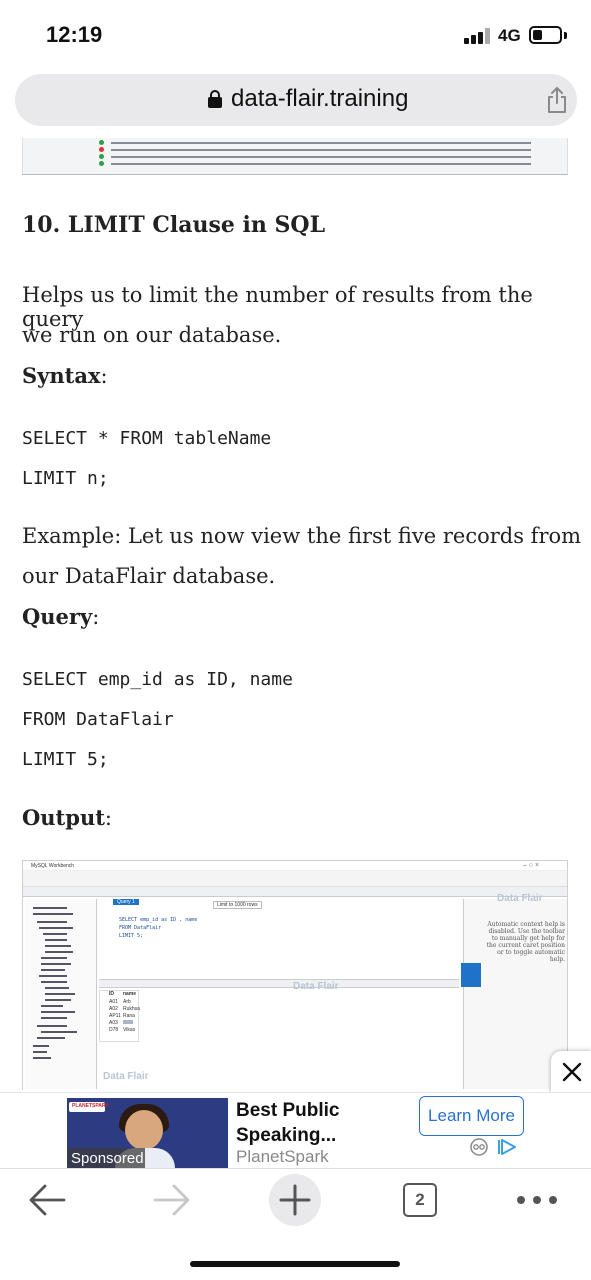  I want to click on grid-cell: Rukhsa, so click(131, 1009).